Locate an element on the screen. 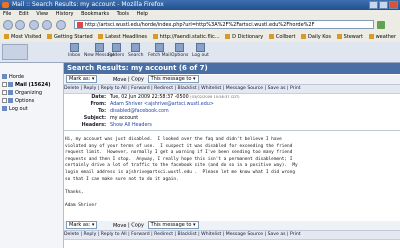 The width and height of the screenshot is (400, 248). menu-bookmarks: Bookmarks is located at coordinates (95, 14).